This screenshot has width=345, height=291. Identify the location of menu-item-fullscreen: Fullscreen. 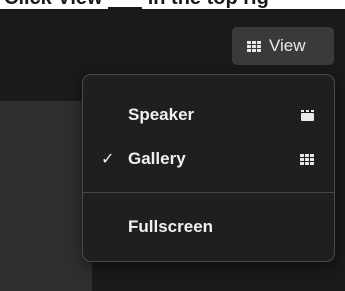
(208, 227).